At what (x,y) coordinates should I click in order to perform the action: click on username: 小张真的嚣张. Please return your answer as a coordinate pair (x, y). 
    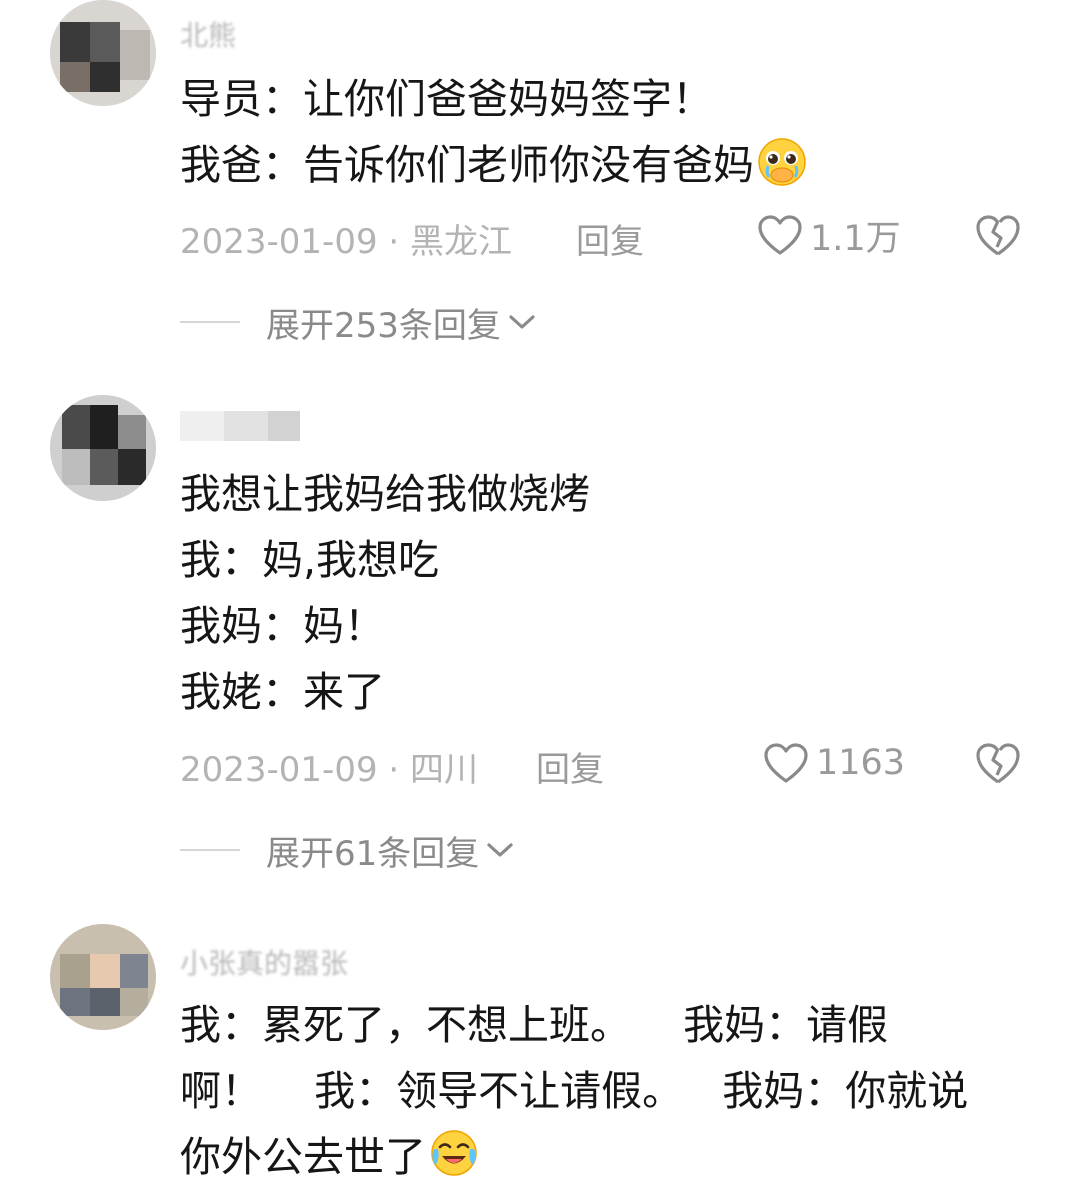
    Looking at the image, I should click on (264, 961).